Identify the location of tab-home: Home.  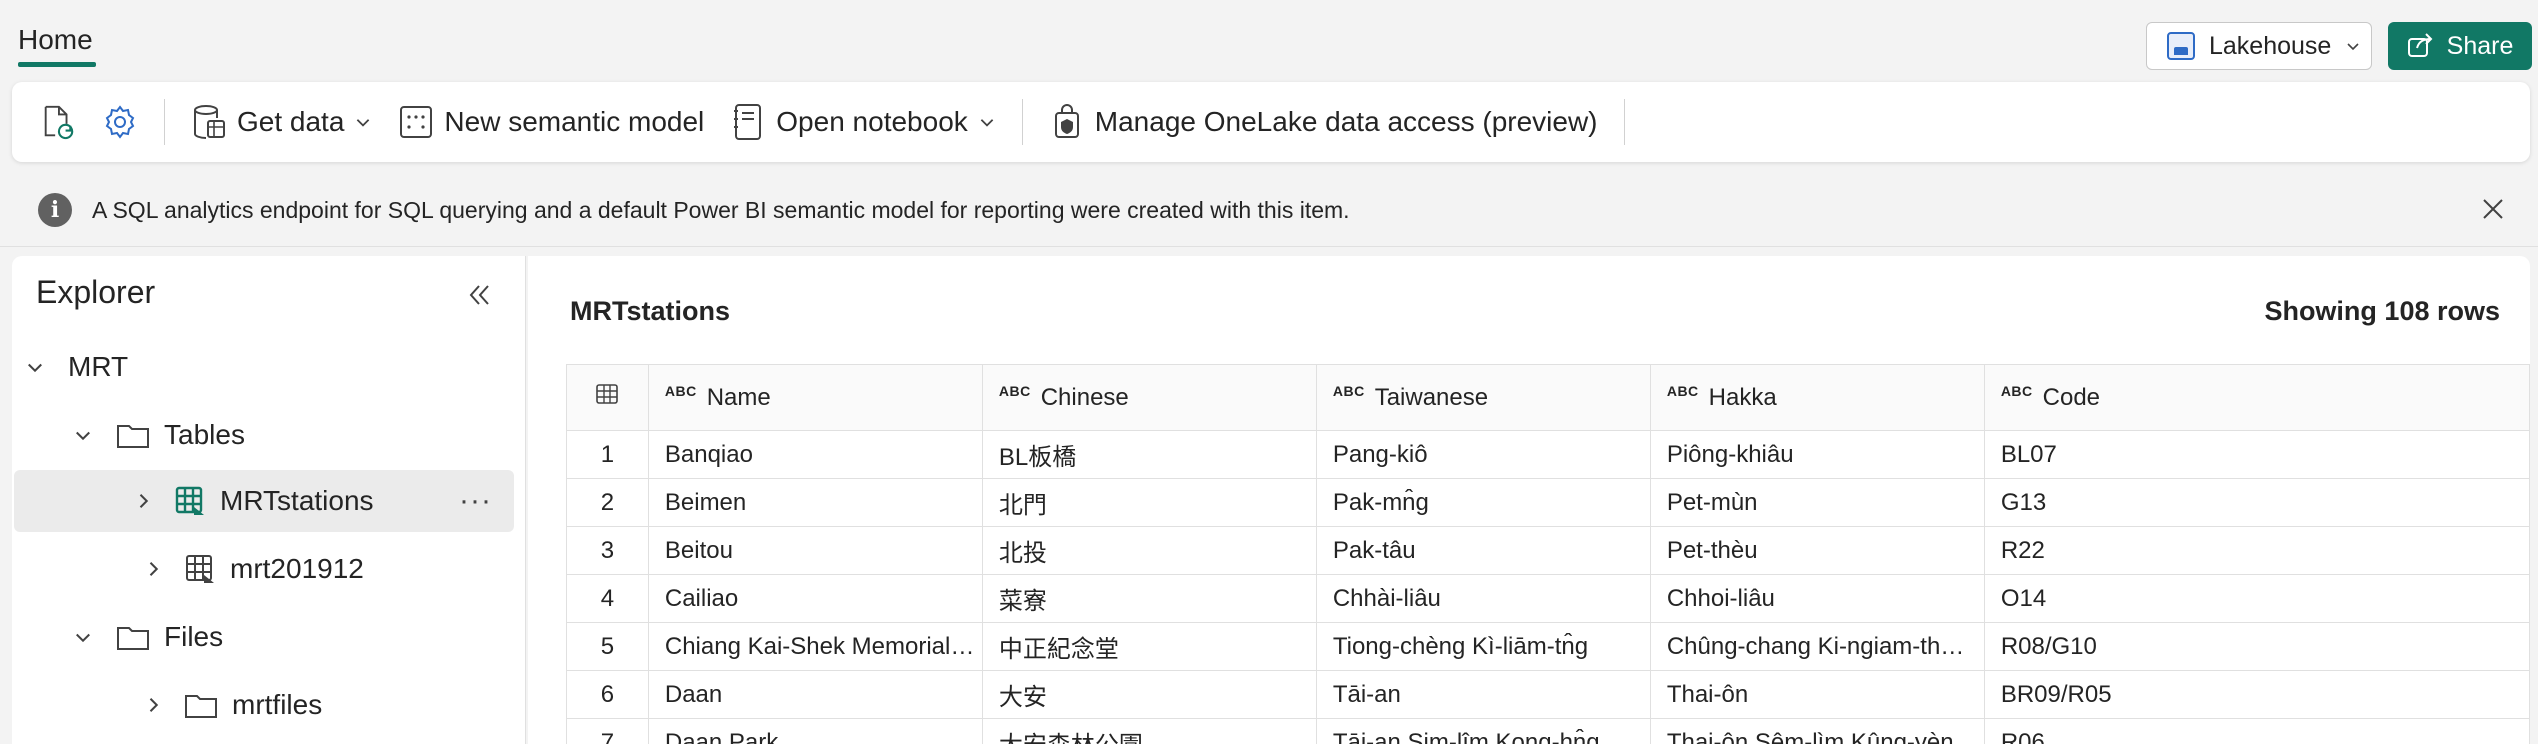
(55, 40).